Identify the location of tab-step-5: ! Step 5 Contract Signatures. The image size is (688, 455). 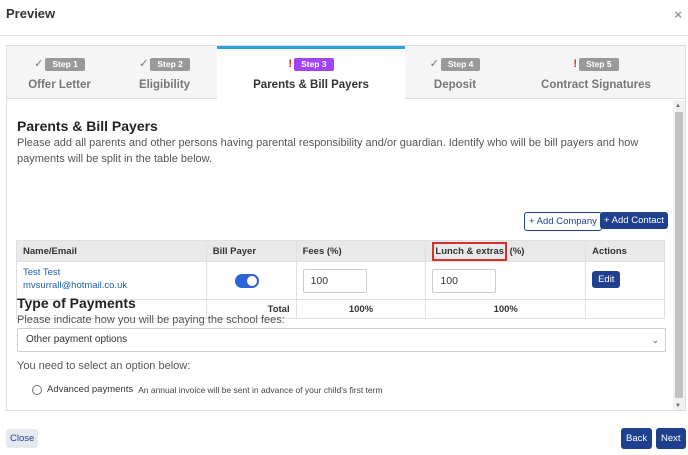
(595, 72).